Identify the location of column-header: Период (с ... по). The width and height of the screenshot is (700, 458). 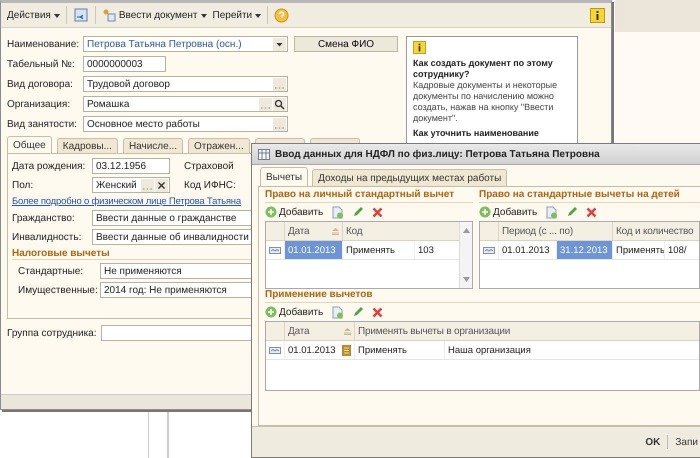
(555, 231).